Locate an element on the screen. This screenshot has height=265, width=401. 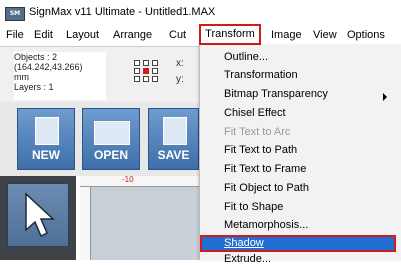
menu-item-fit-text-to-arc: Fit Text to Arc is located at coordinates (257, 132).